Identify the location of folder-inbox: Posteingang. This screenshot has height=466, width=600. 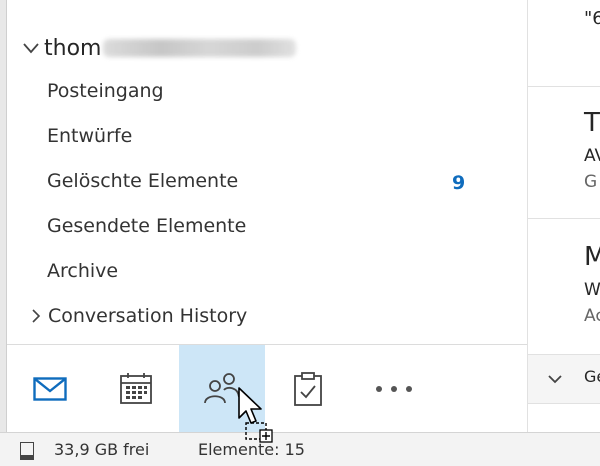
(105, 91).